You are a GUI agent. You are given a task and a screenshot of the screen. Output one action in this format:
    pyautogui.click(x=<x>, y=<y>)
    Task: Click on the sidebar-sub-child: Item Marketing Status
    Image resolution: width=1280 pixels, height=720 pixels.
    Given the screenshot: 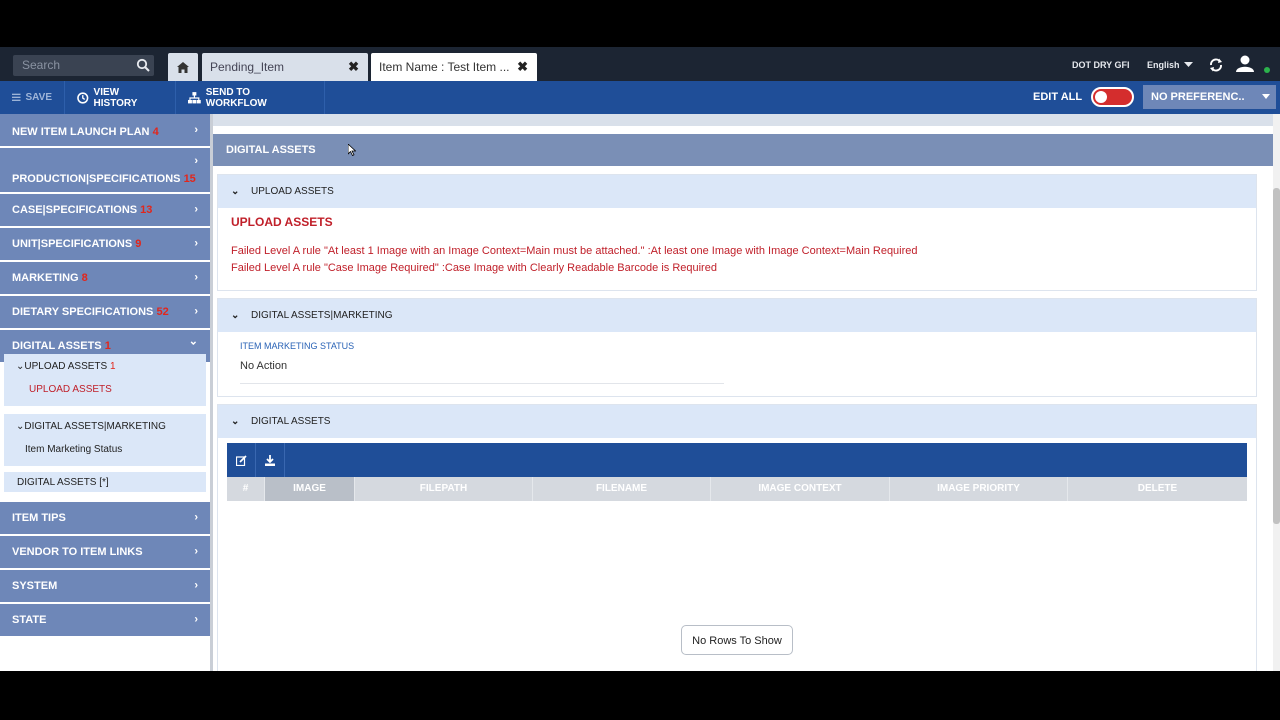 What is the action you would take?
    pyautogui.click(x=73, y=449)
    